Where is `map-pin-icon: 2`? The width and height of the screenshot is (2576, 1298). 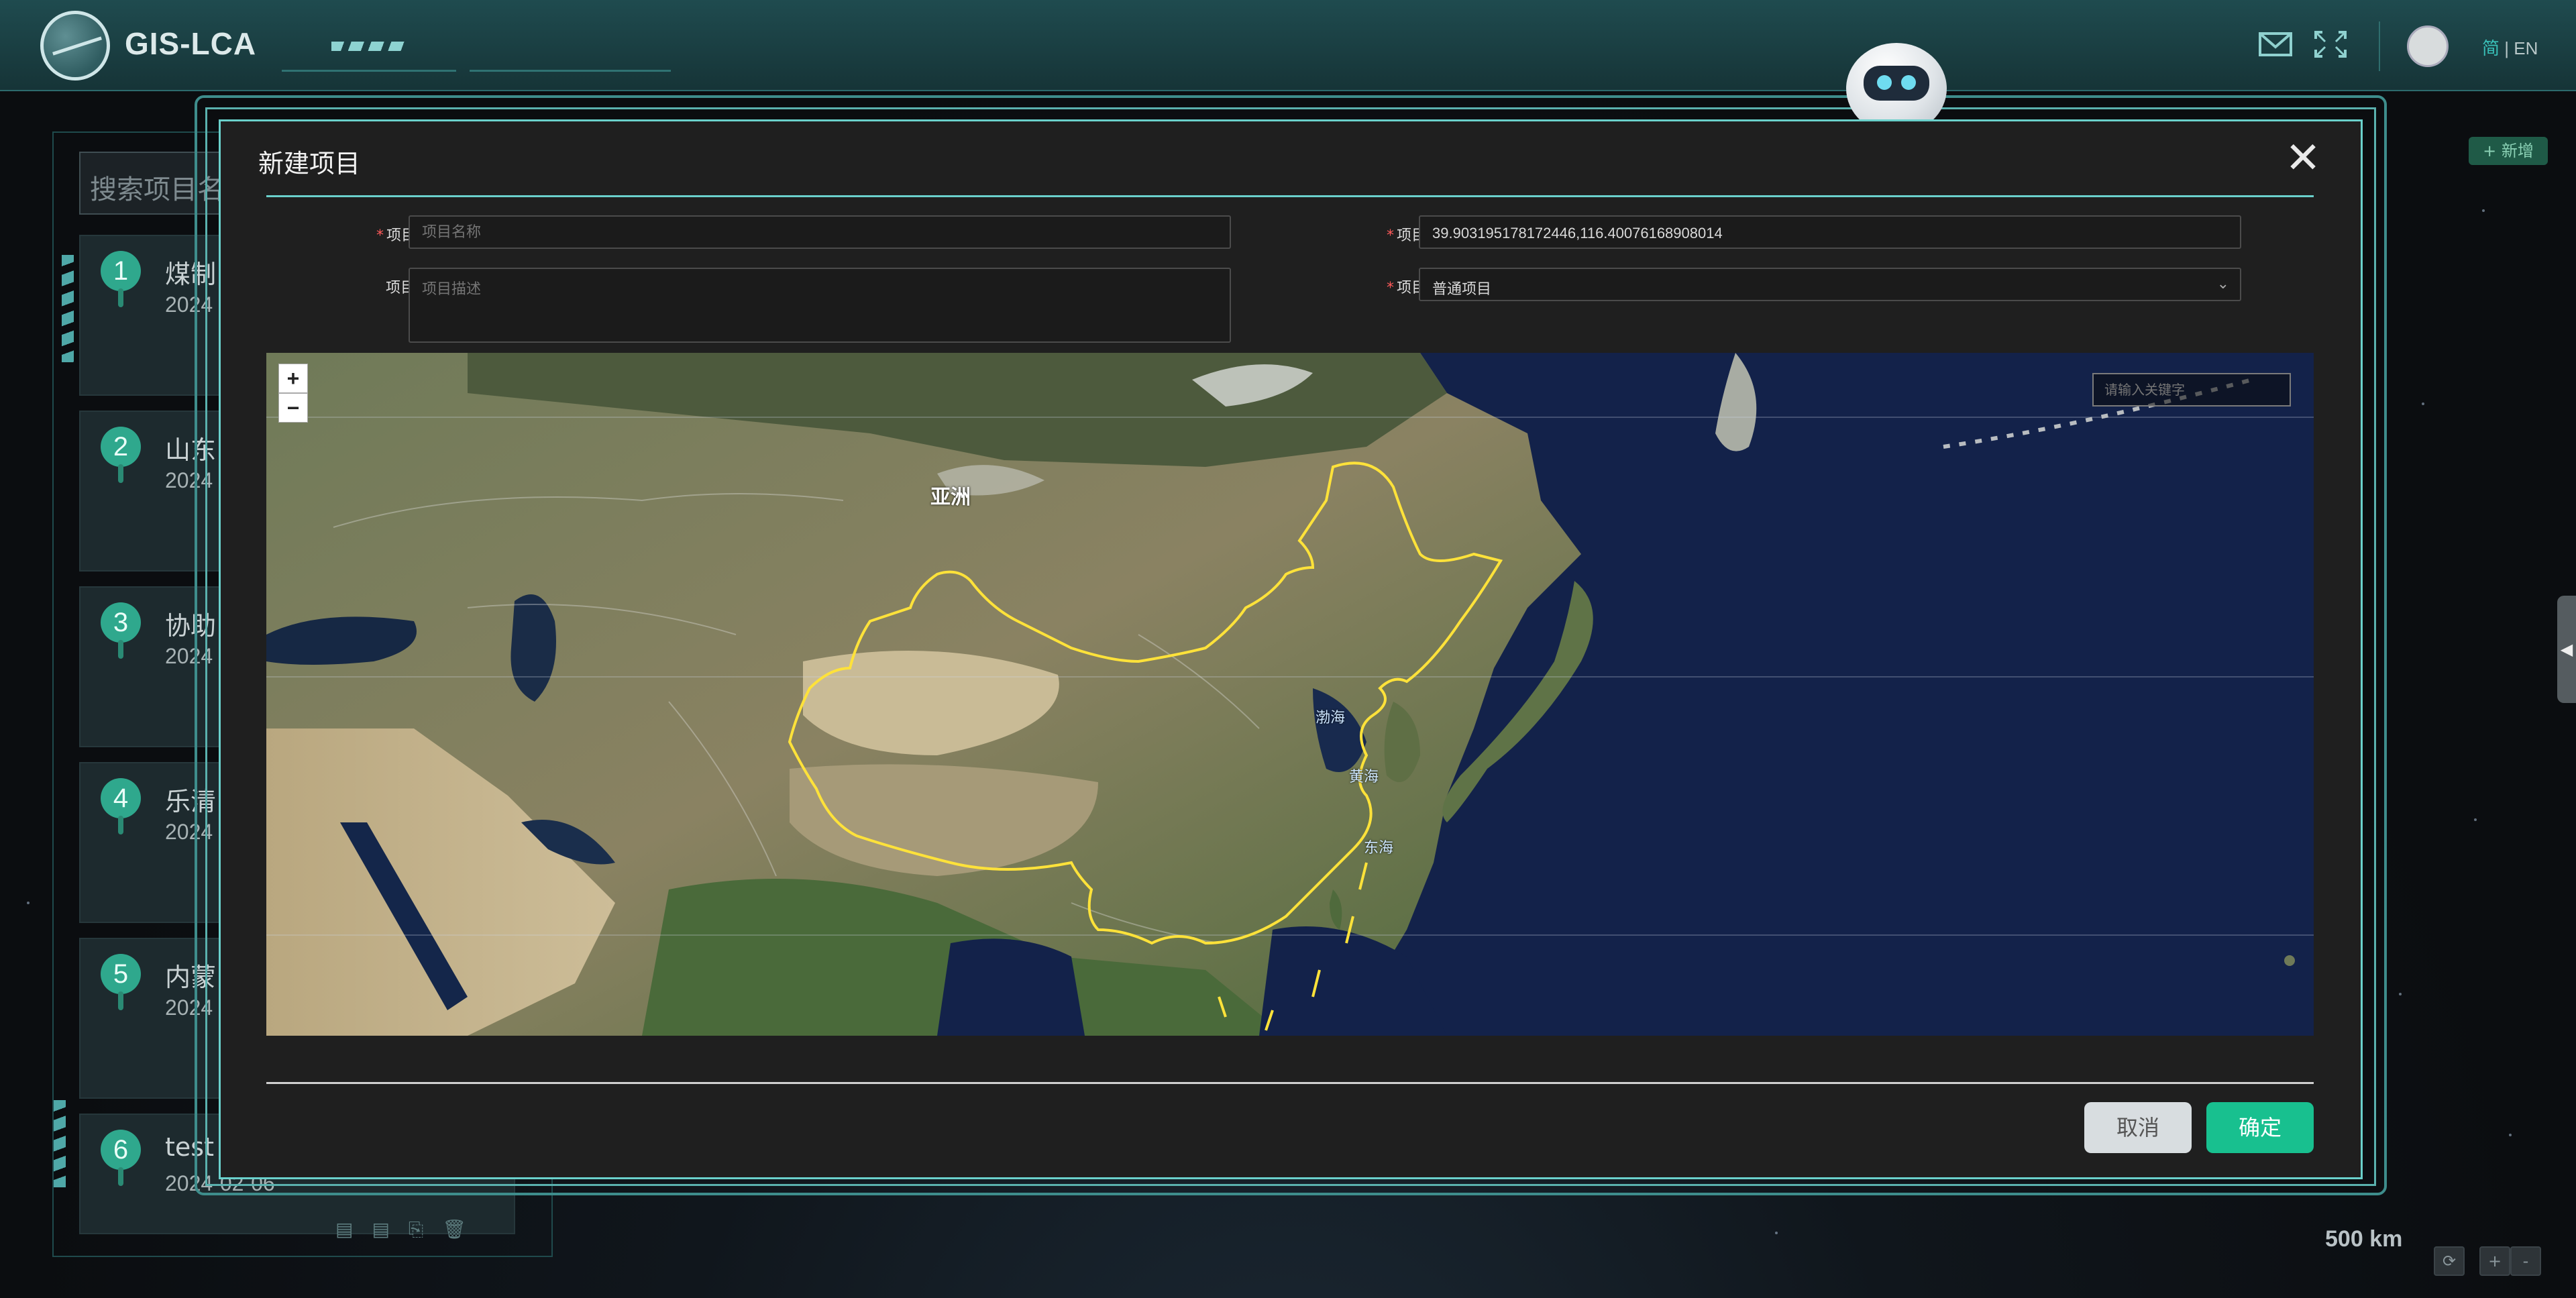
map-pin-icon: 2 is located at coordinates (121, 455).